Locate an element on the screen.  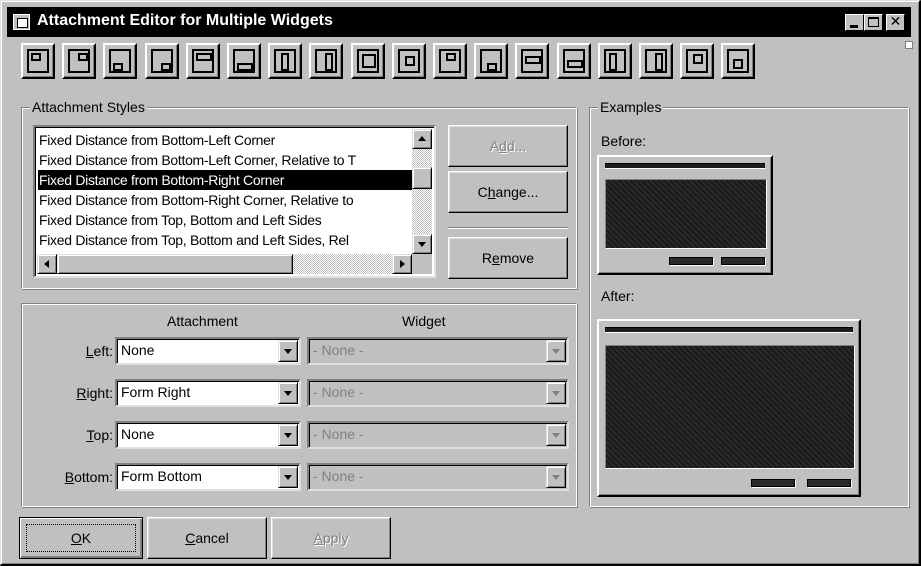
title-bar: Attachment Editor for Multiple Widgets ✕ is located at coordinates (459, 22).